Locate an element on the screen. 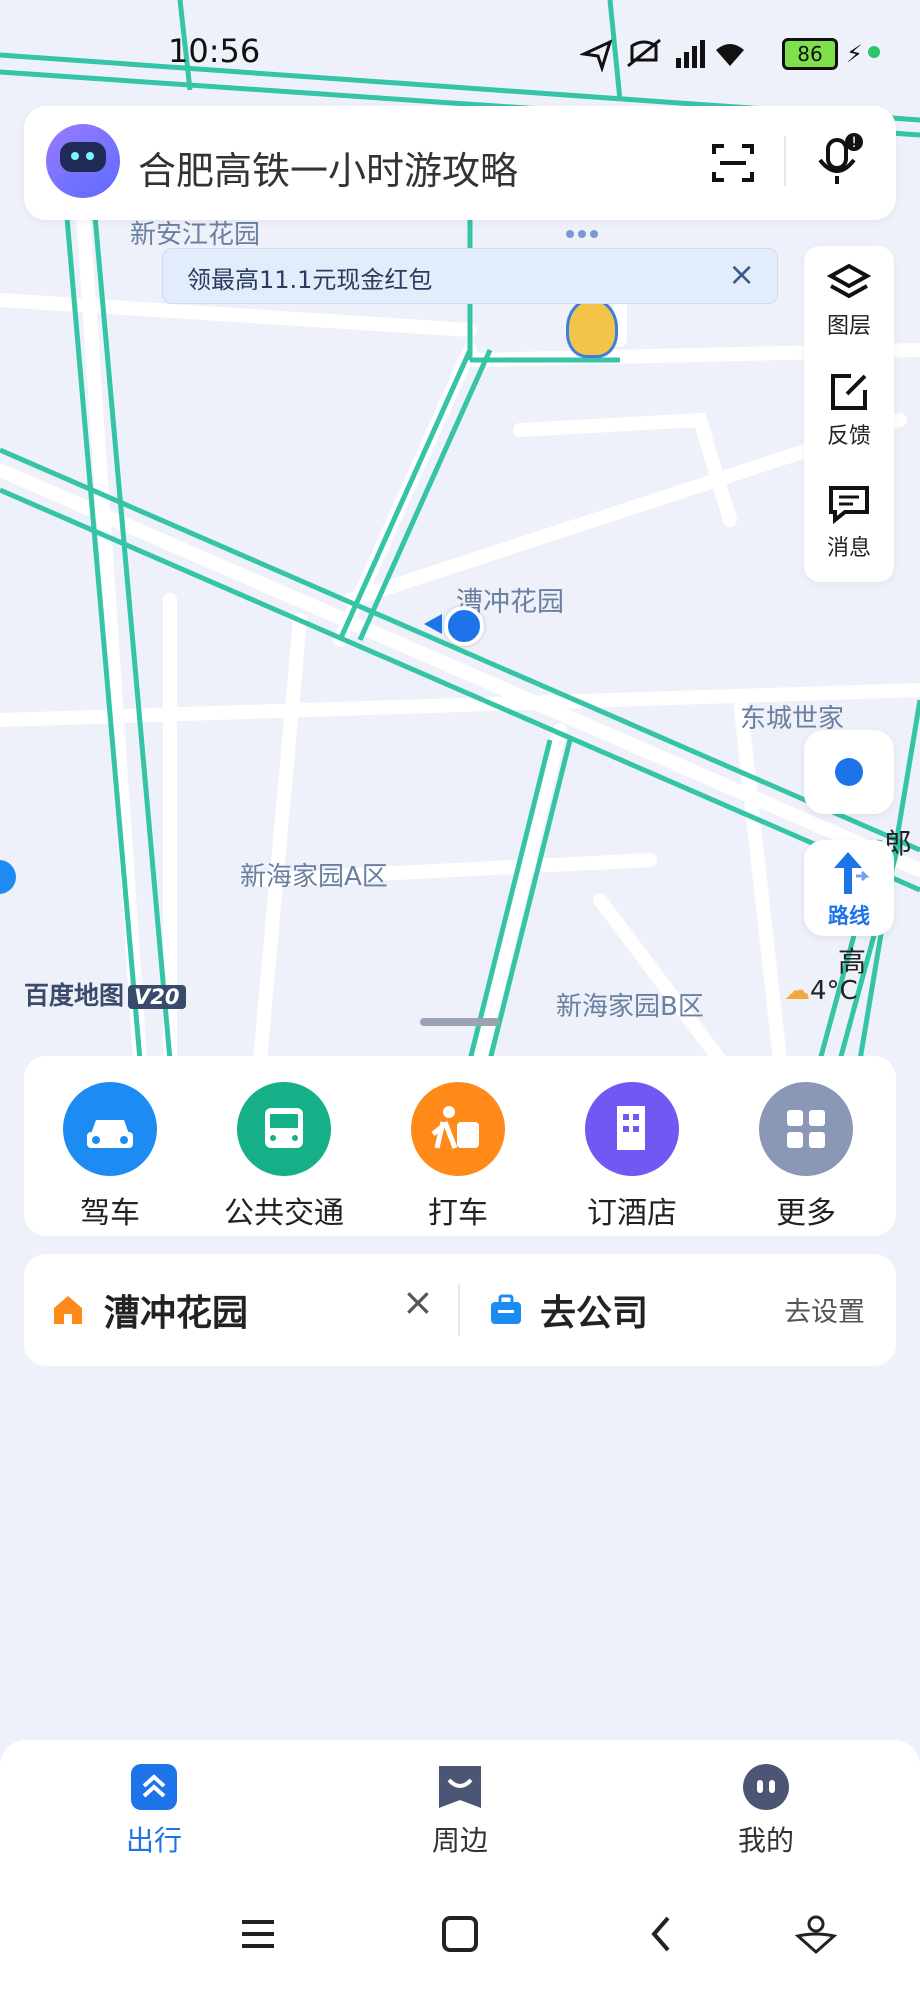 This screenshot has height=1992, width=920. wifi-icon is located at coordinates (730, 55).